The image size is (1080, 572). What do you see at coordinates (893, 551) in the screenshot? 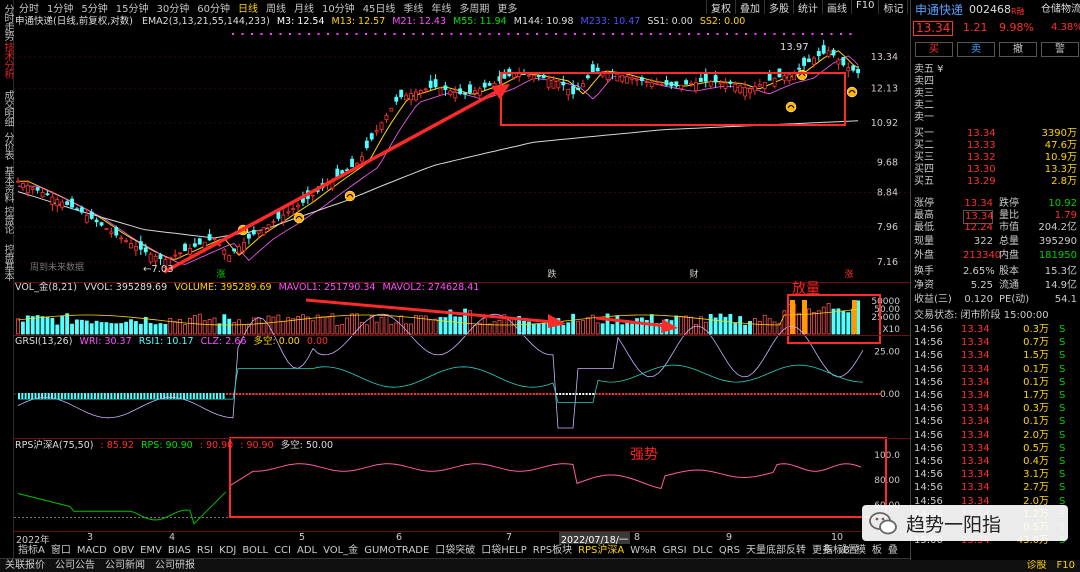
I see `indicator-right-tab-3: 叠` at bounding box center [893, 551].